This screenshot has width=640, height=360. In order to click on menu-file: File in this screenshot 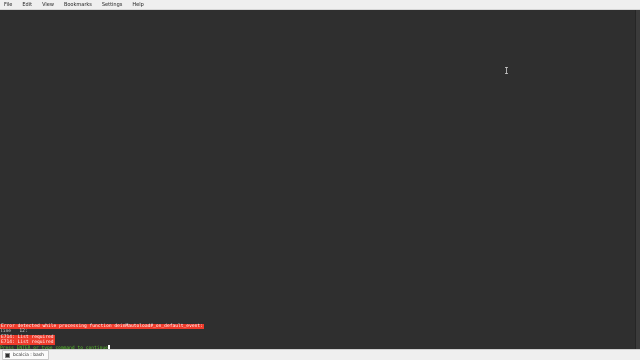, I will do `click(8, 5)`.